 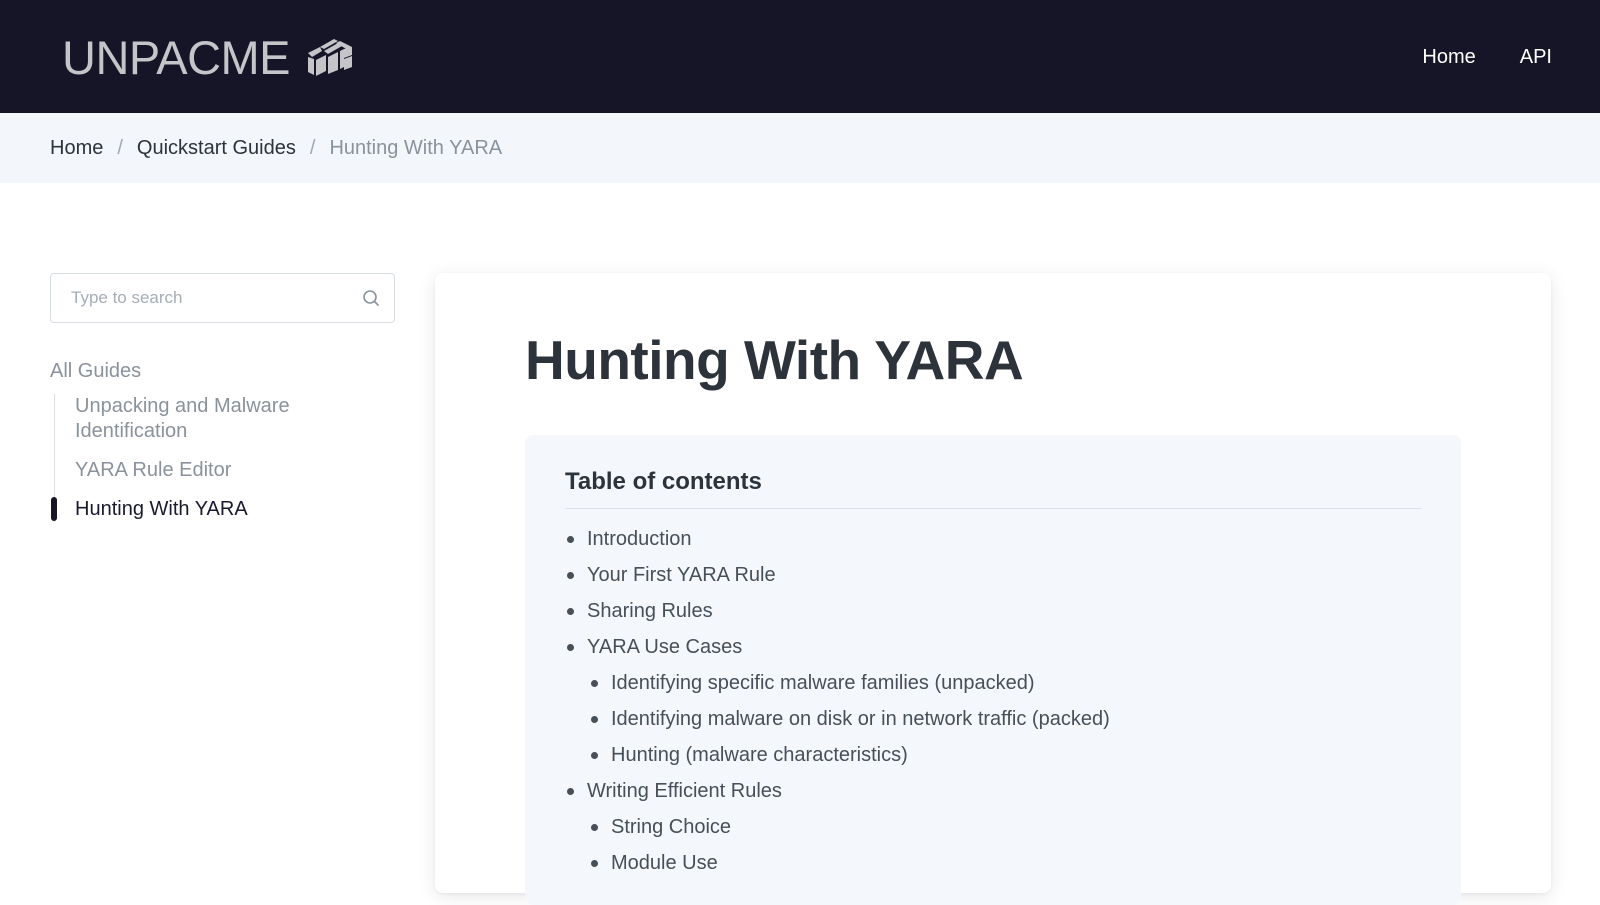 I want to click on toc-link-label: Writing Efficient Rules, so click(x=684, y=791).